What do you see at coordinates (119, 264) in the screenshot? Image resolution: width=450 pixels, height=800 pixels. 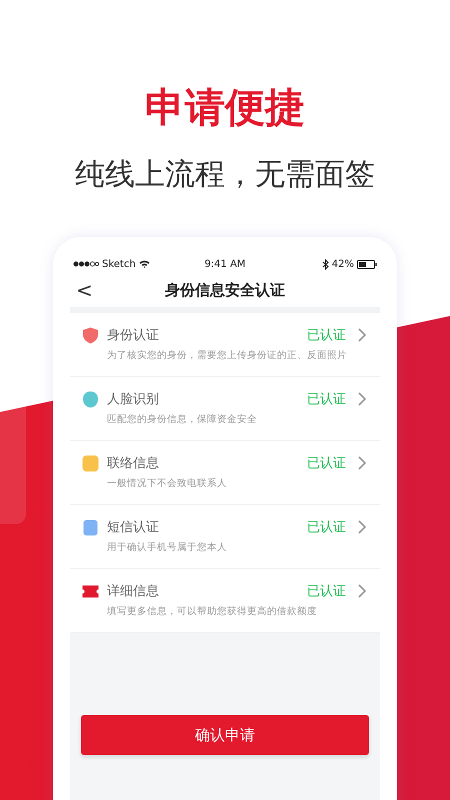 I see `carrier-name: Sketch` at bounding box center [119, 264].